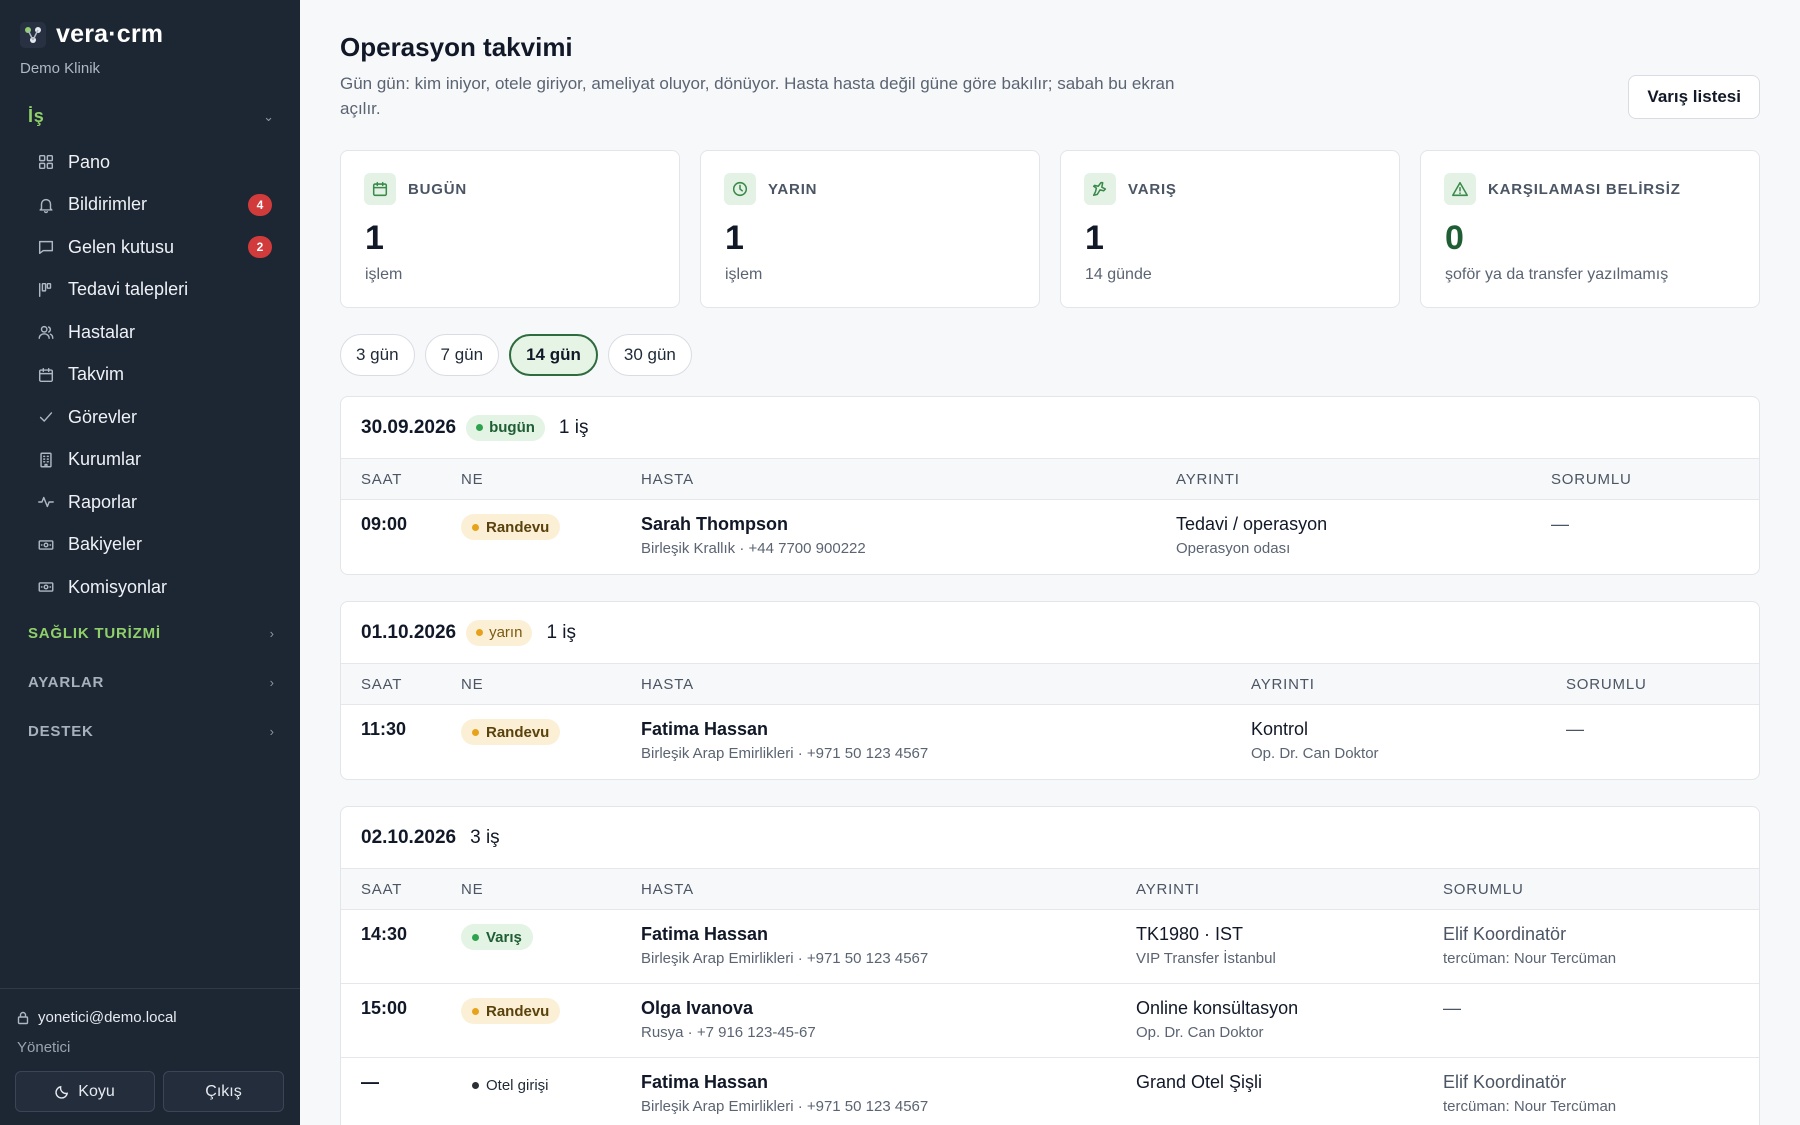 This screenshot has width=1800, height=1125. What do you see at coordinates (61, 731) in the screenshot?
I see `nav-group-label: DESTEK` at bounding box center [61, 731].